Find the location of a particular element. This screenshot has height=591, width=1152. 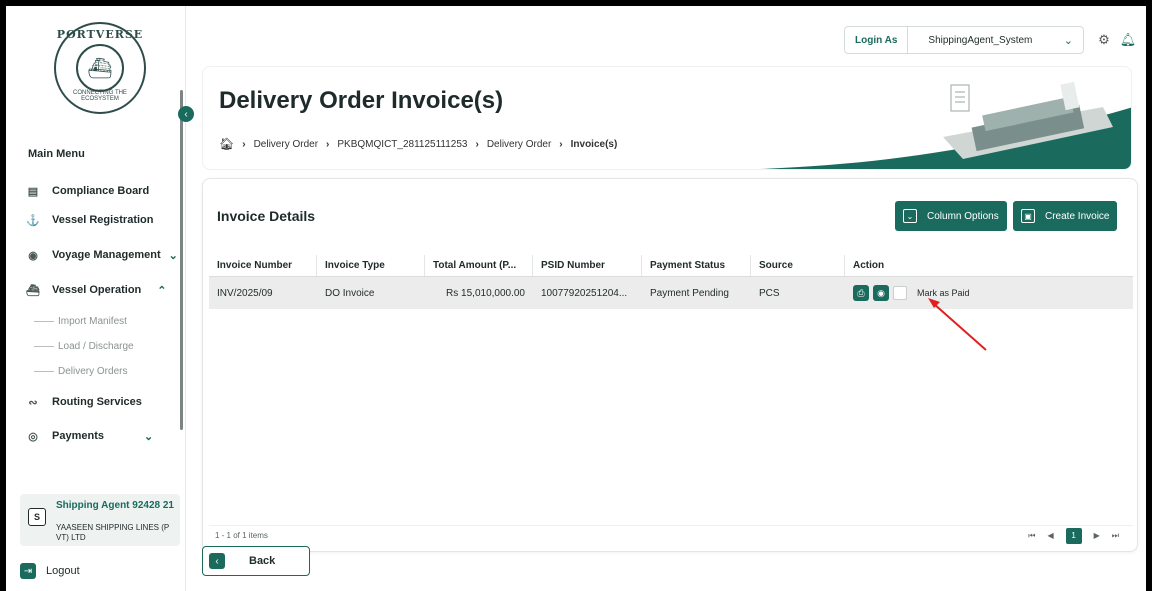

create-invoice-button: ▣ Create Invoice is located at coordinates (1065, 216).